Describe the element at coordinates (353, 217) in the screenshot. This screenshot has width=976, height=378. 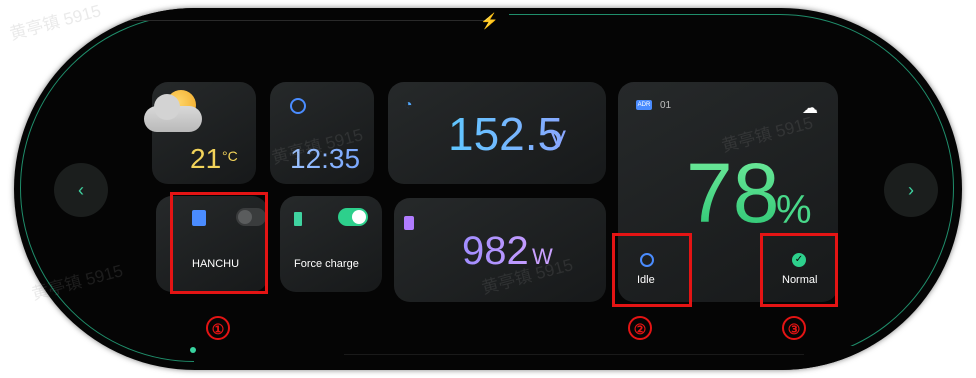
I see `force-charge-toggle` at that location.